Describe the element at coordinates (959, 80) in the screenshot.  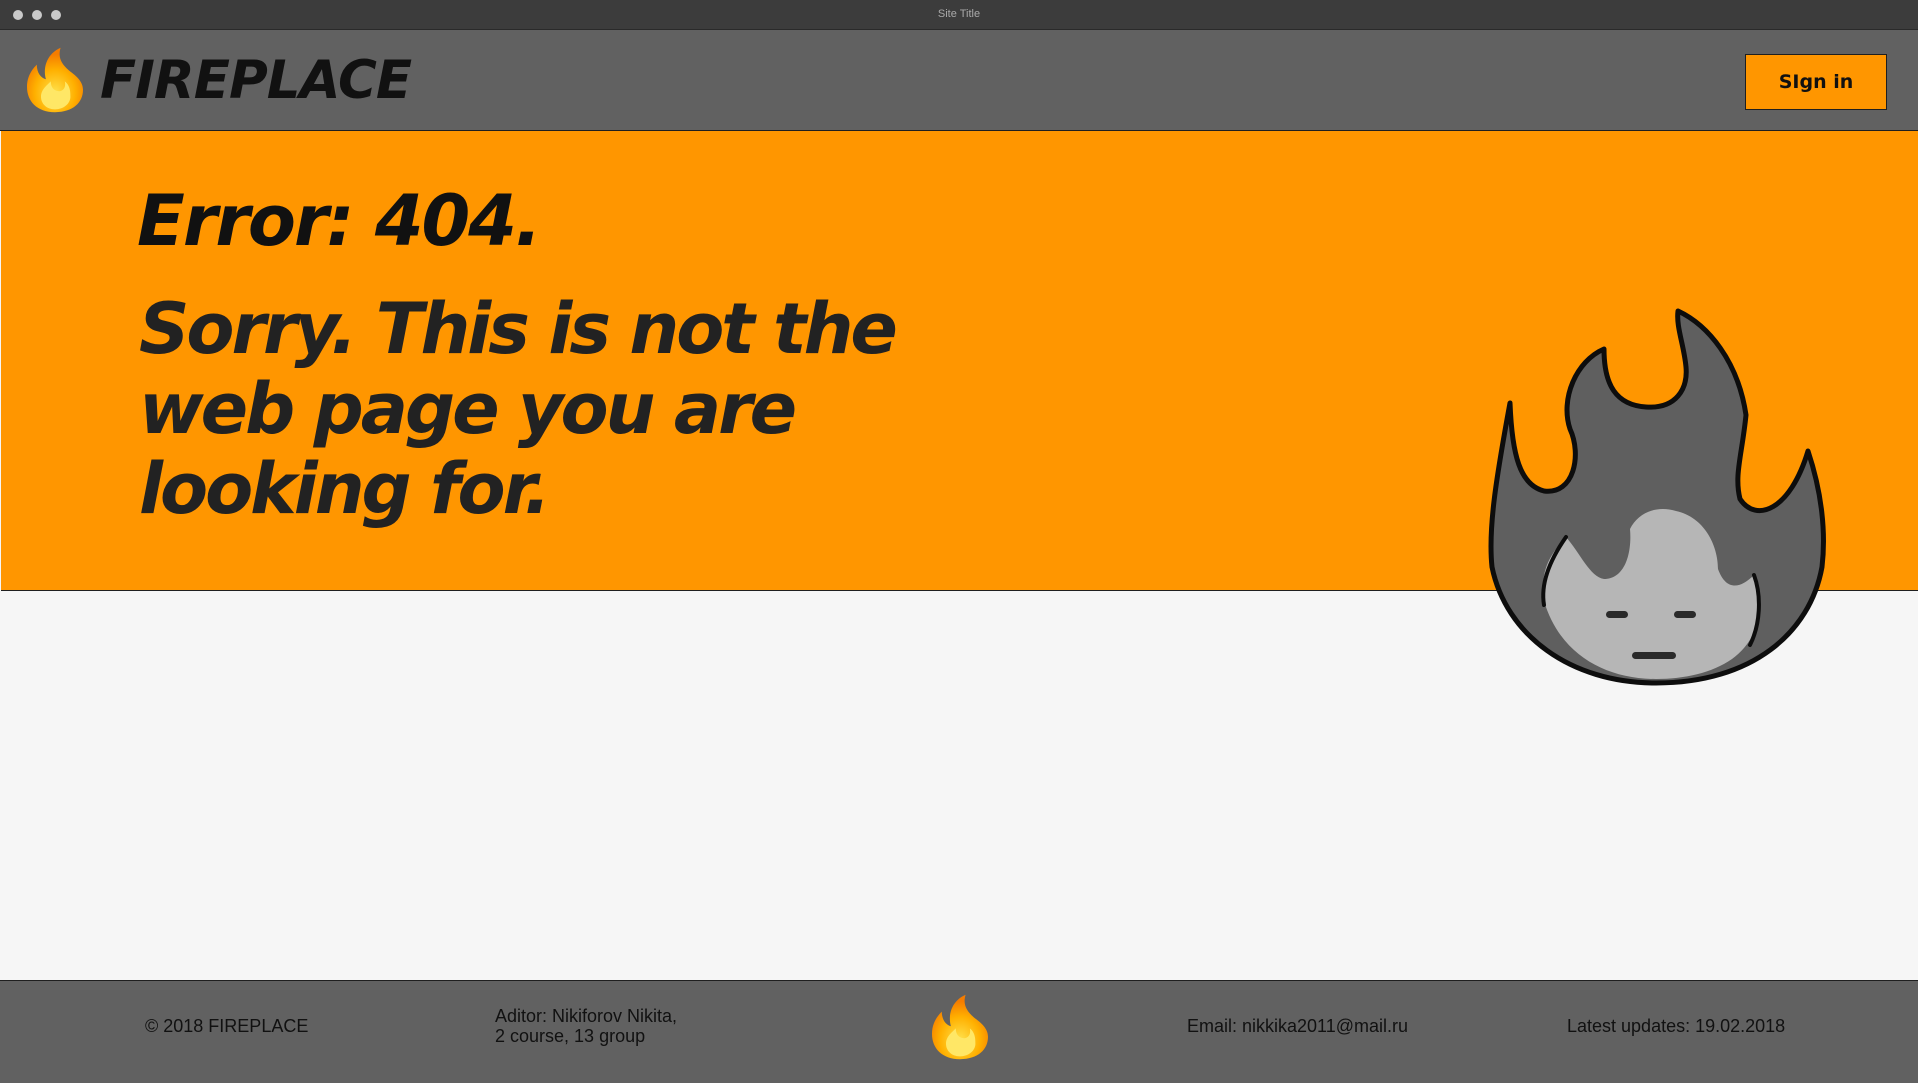
I see `site-header: FIREPLACE SIgn in` at that location.